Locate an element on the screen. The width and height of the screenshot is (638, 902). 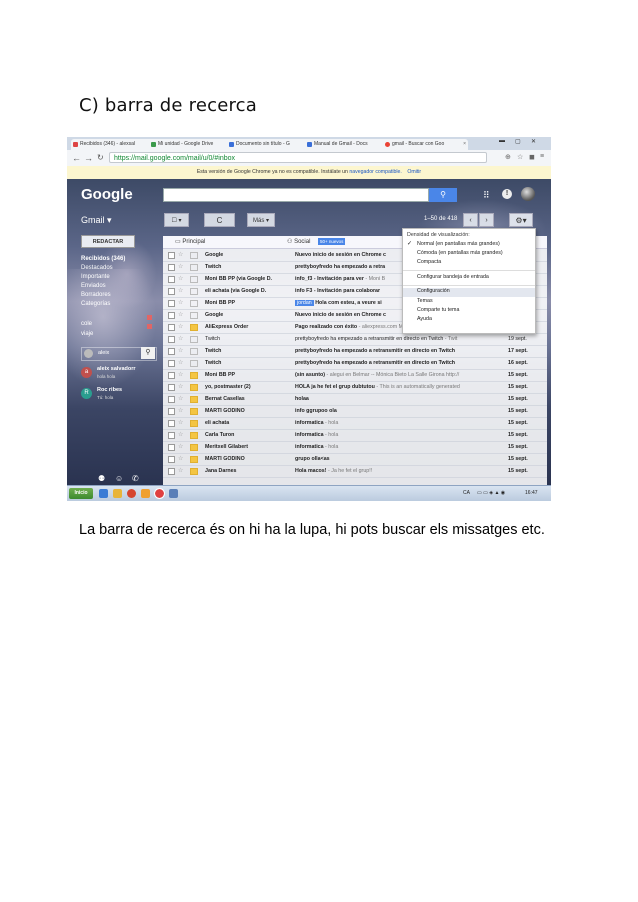
bookmark-star-icon: ☆ is located at coordinates (520, 157).